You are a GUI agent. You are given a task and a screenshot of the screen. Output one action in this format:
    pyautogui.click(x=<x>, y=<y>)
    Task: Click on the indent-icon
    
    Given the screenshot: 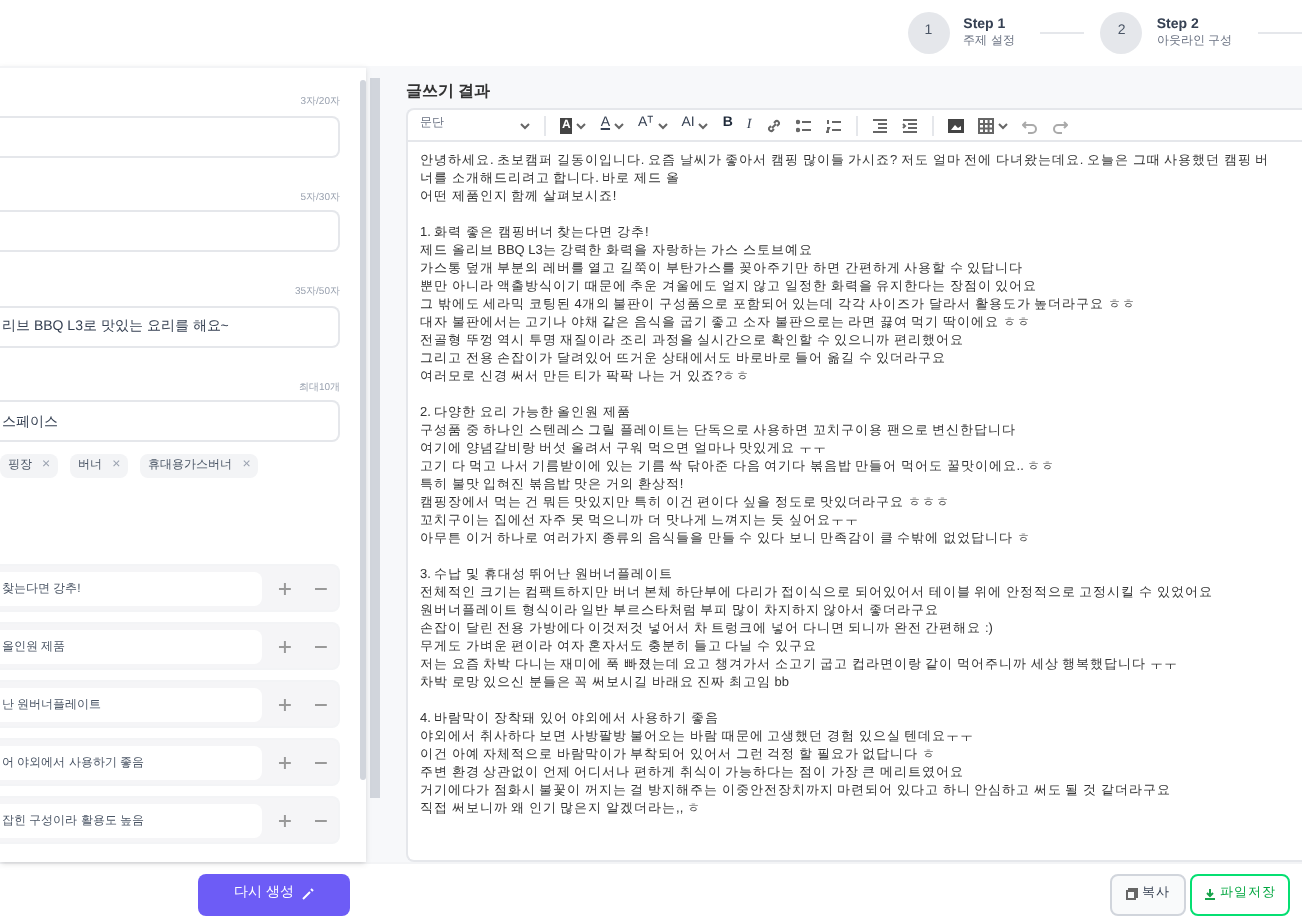 What is the action you would take?
    pyautogui.click(x=909, y=125)
    